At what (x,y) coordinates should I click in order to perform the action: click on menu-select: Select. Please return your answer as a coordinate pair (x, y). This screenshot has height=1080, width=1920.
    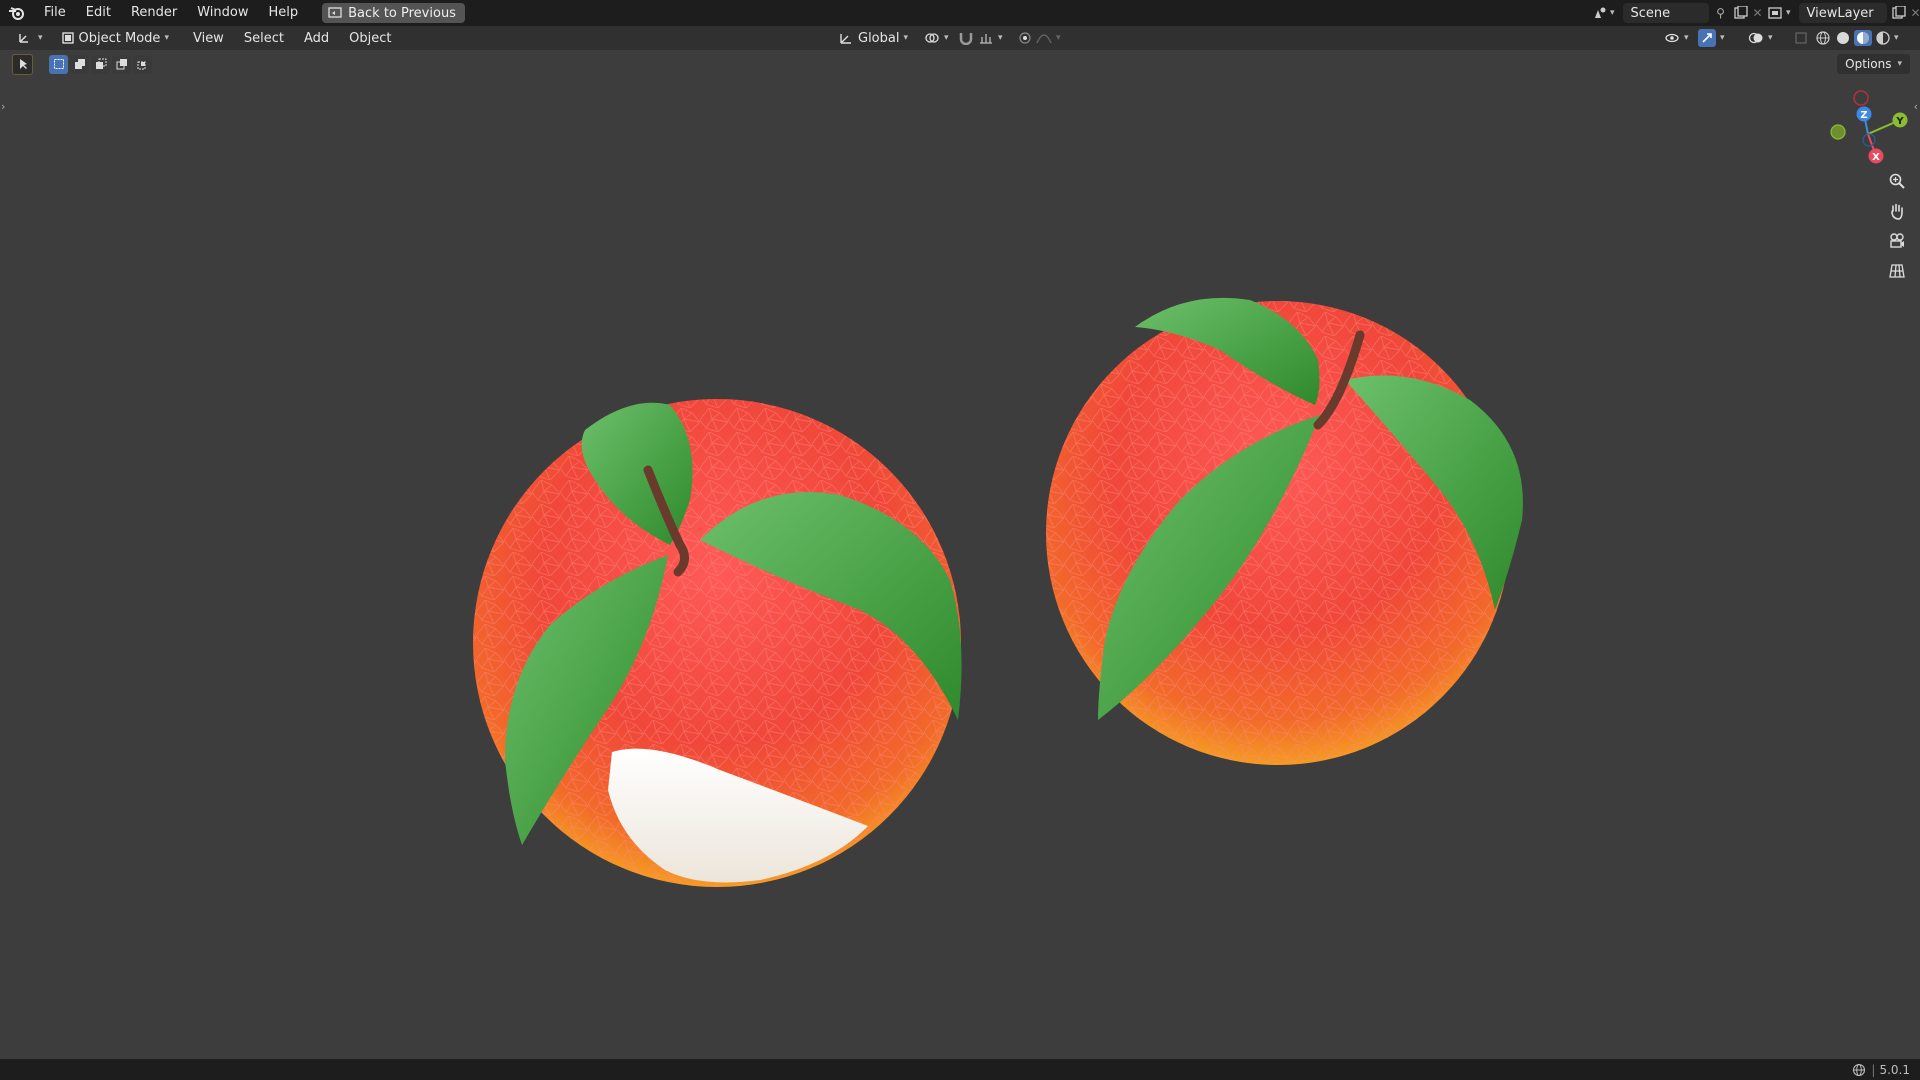
    Looking at the image, I should click on (264, 38).